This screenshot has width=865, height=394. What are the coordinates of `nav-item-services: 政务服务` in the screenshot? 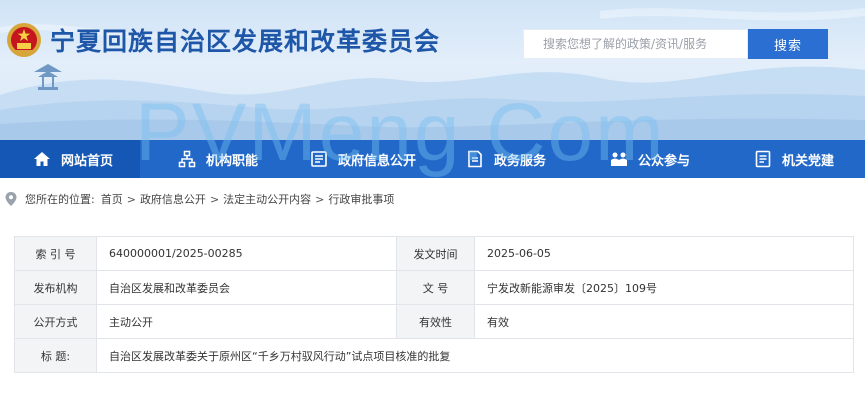 It's located at (506, 159).